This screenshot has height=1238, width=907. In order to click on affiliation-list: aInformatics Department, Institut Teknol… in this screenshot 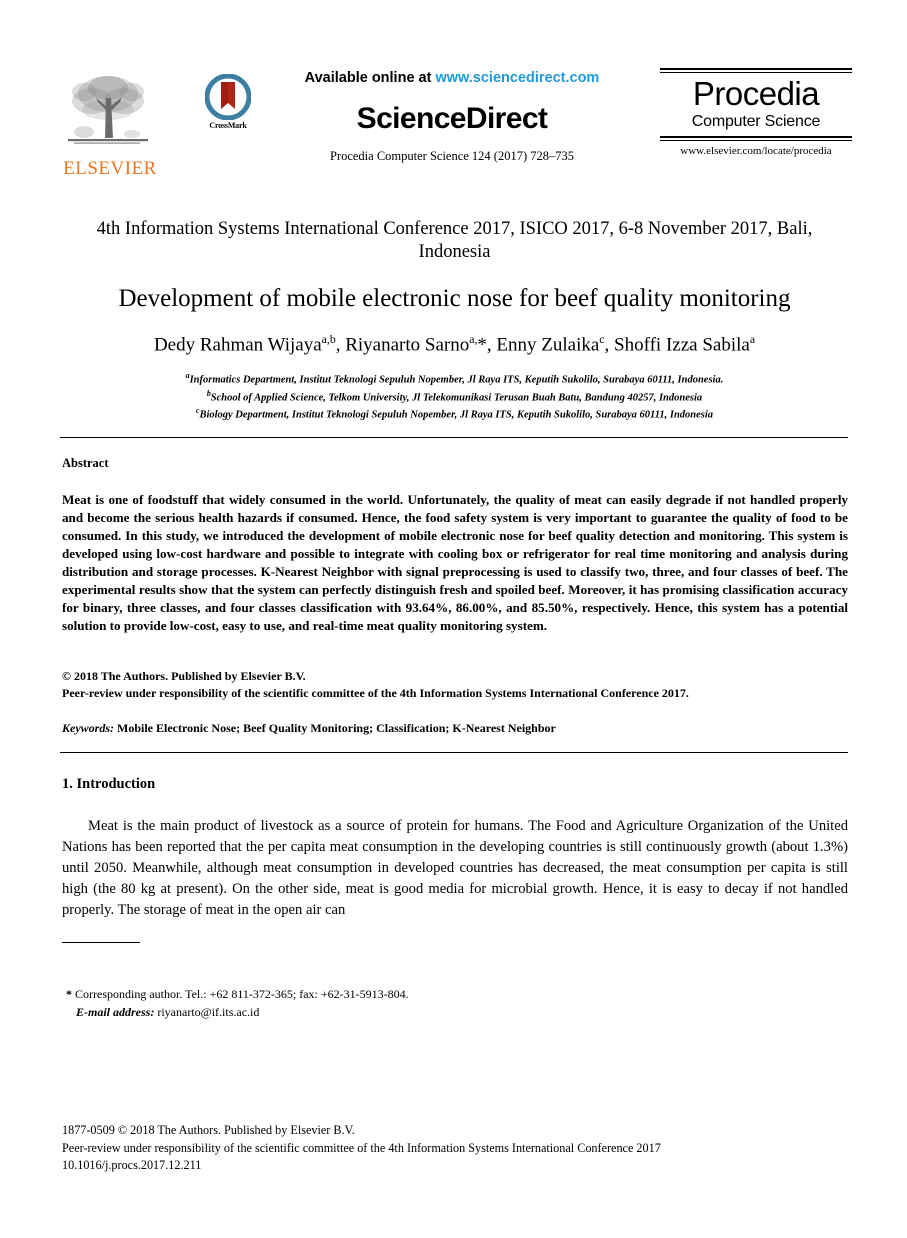, I will do `click(454, 396)`.